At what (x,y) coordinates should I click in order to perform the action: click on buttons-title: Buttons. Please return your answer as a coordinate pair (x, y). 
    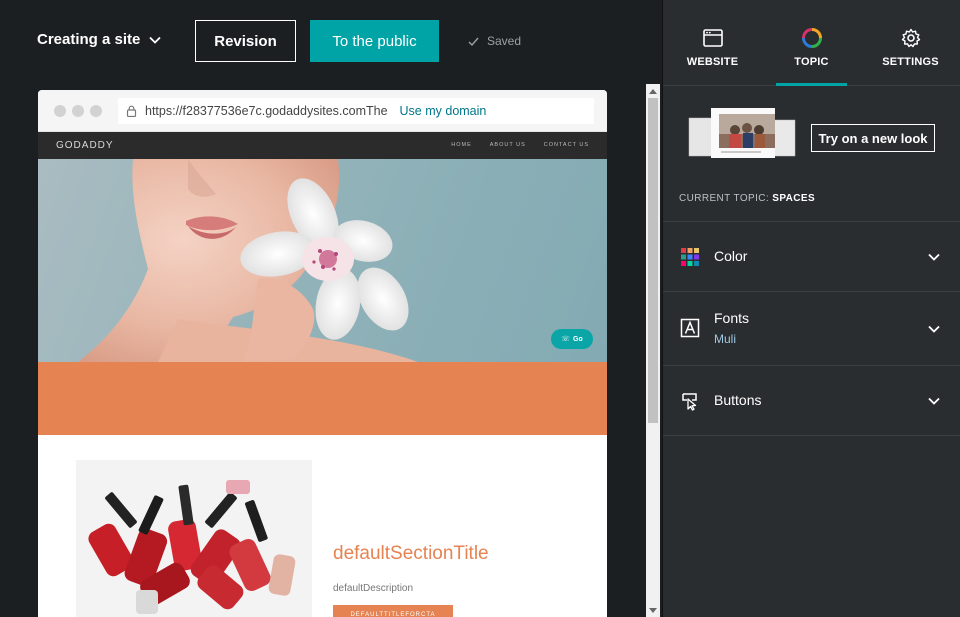
    Looking at the image, I should click on (738, 400).